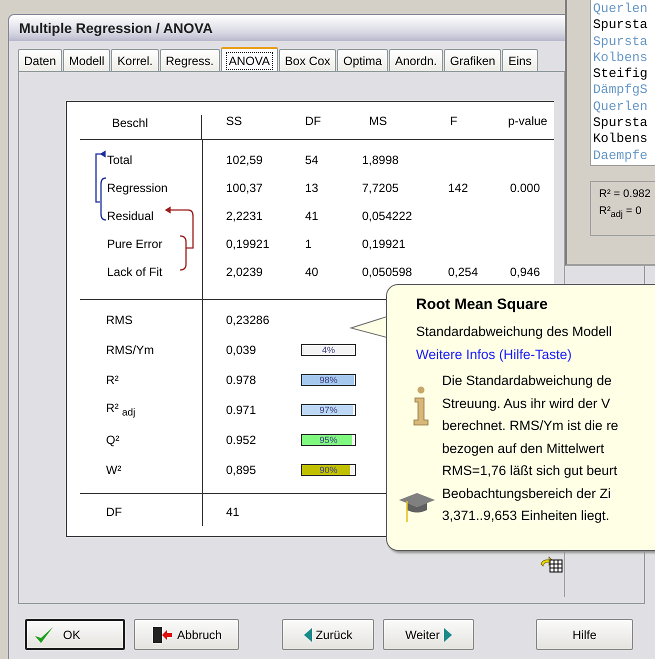  Describe the element at coordinates (530, 471) in the screenshot. I see `tooltip-text-line: RMS=1,76 läßt sich gut beurt` at that location.